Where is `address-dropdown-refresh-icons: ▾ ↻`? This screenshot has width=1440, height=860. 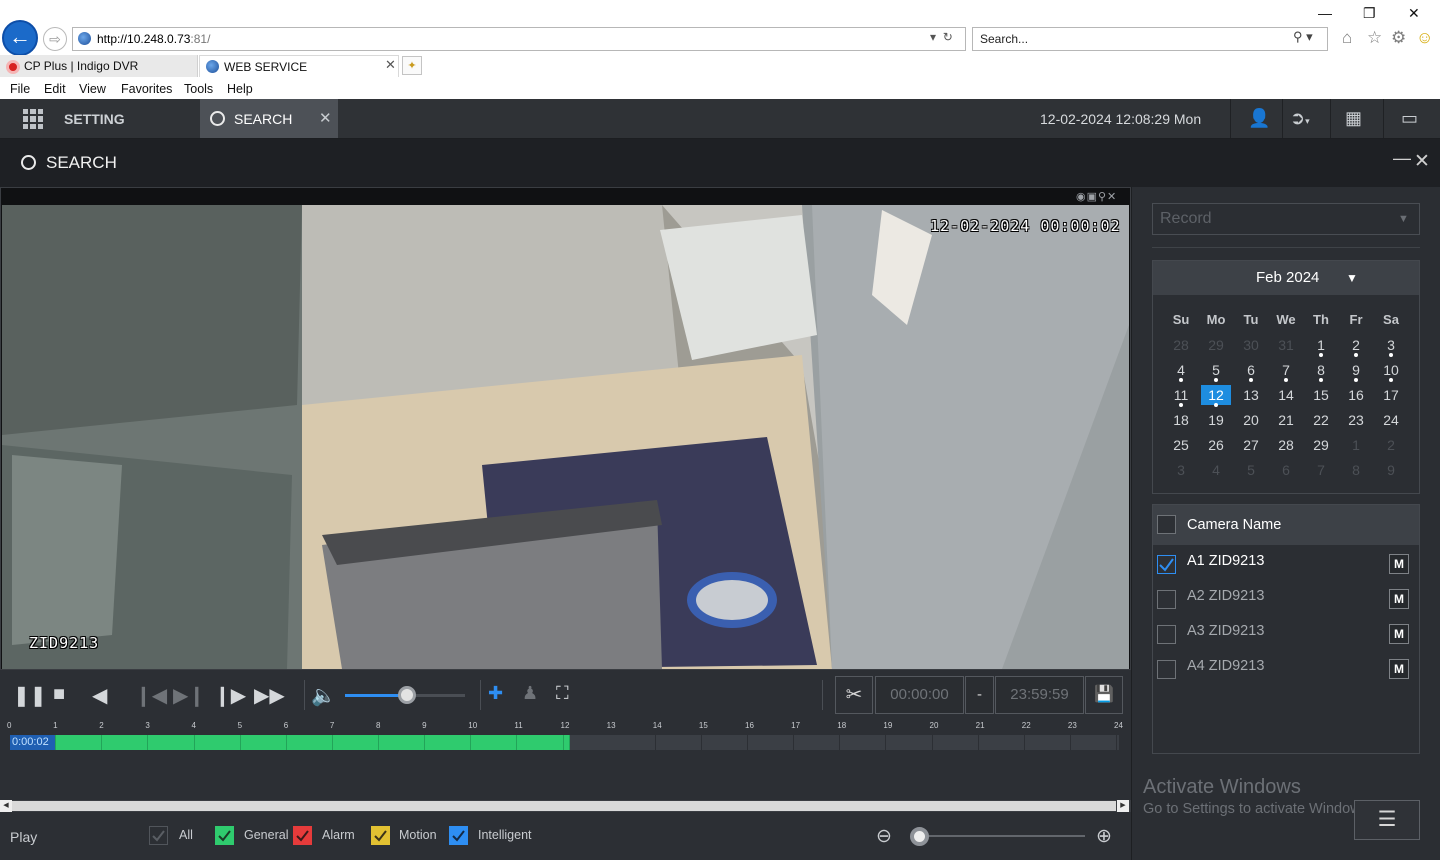
address-dropdown-refresh-icons: ▾ ↻ is located at coordinates (941, 37).